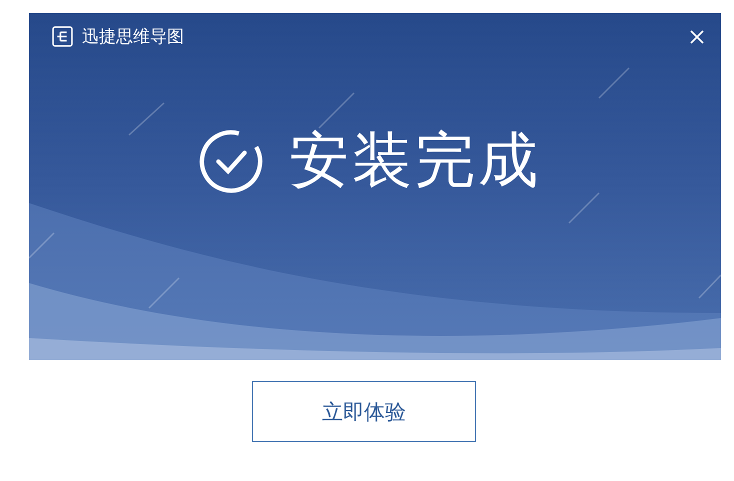 Image resolution: width=734 pixels, height=481 pixels. I want to click on try-now-button: 立即体验, so click(364, 411).